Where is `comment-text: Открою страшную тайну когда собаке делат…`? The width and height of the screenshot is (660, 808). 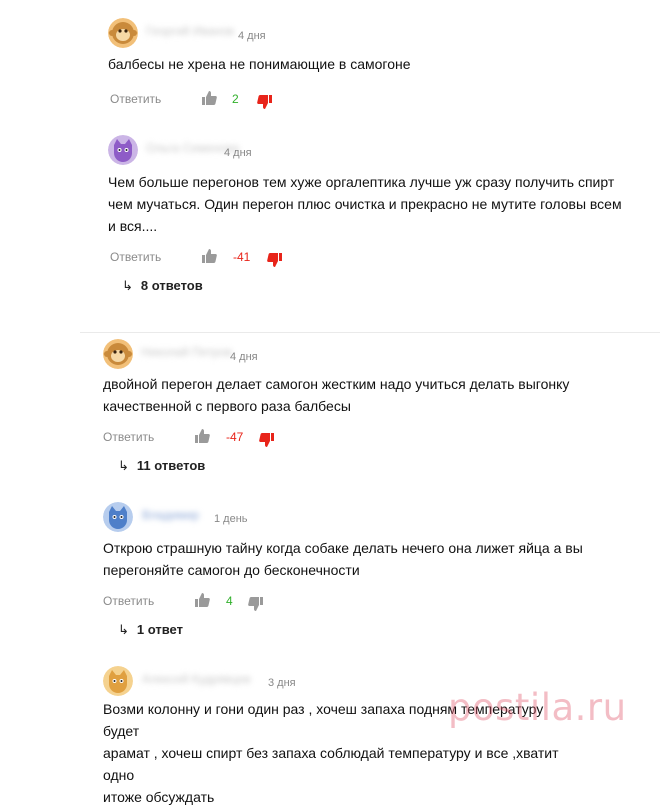 comment-text: Открою страшную тайну когда собаке делат… is located at coordinates (363, 559).